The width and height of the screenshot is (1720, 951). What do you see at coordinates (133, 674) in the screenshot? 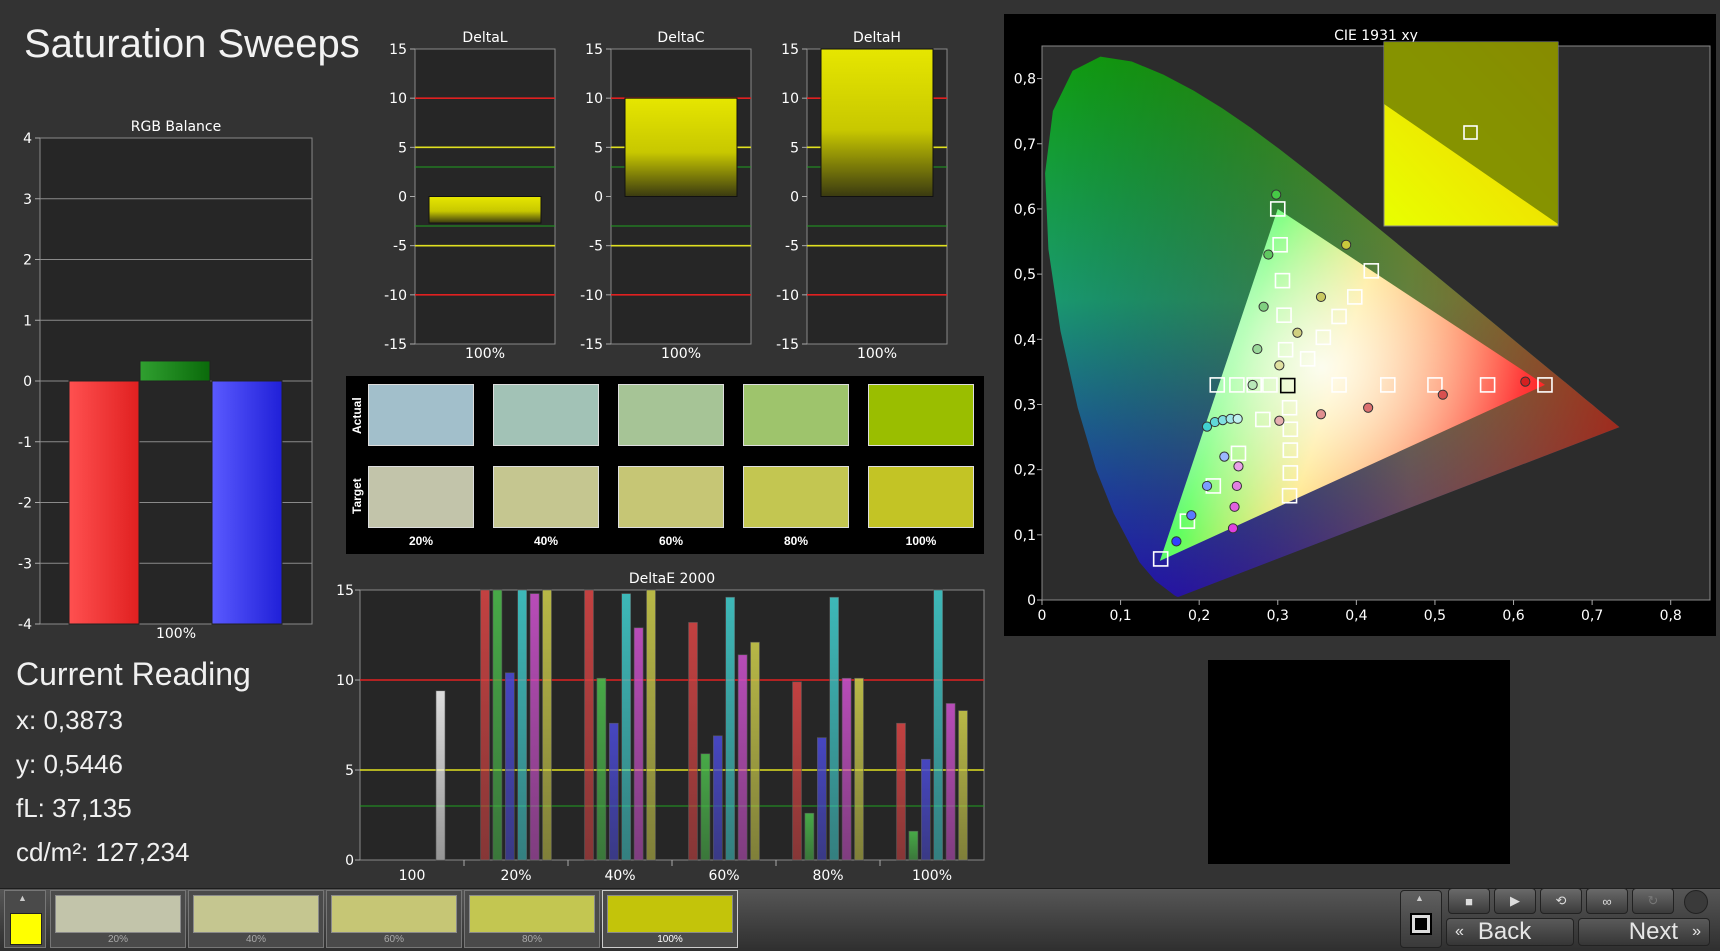
I see `current-reading-heading: Current Reading` at bounding box center [133, 674].